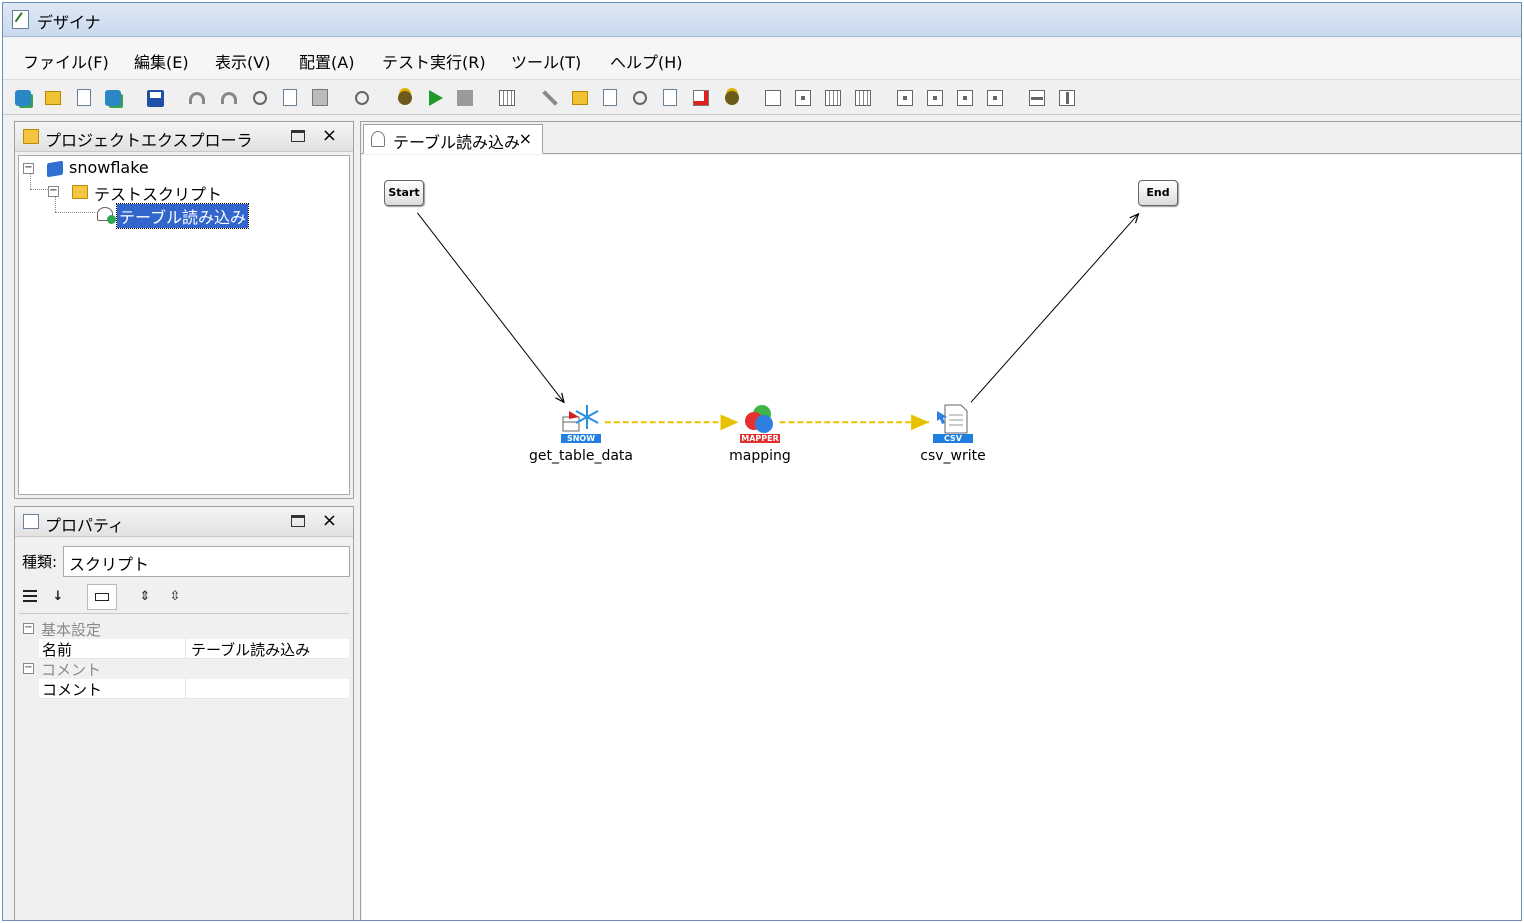 Image resolution: width=1524 pixels, height=923 pixels. I want to click on sort-alpha-icon: ↓, so click(58, 597).